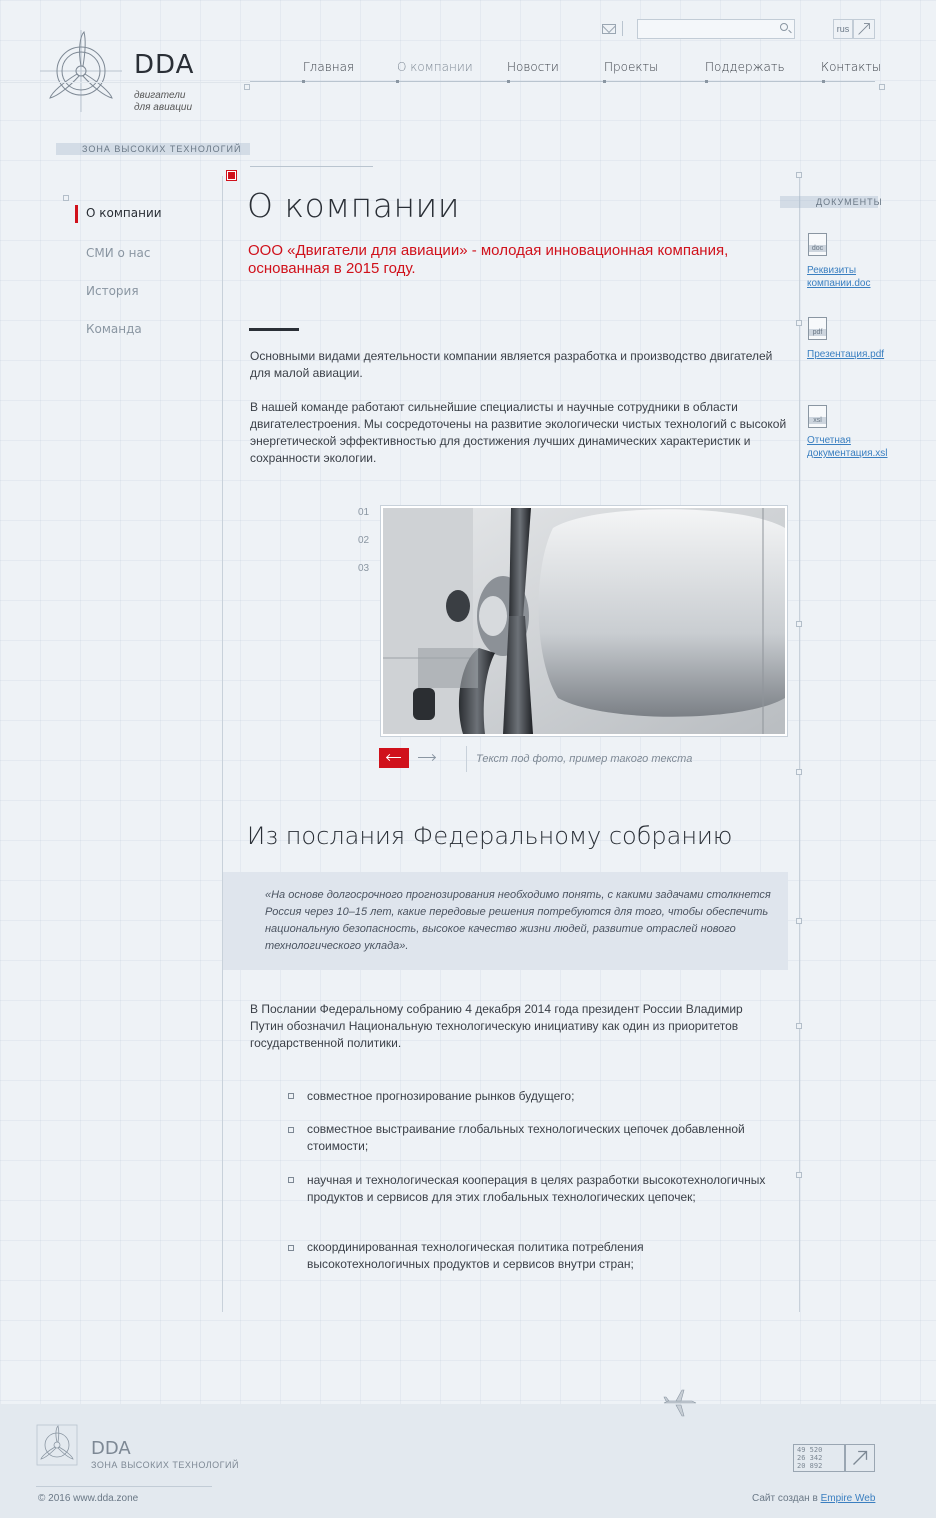 The image size is (936, 1518). What do you see at coordinates (562, 81) in the screenshot?
I see `nav-underline` at bounding box center [562, 81].